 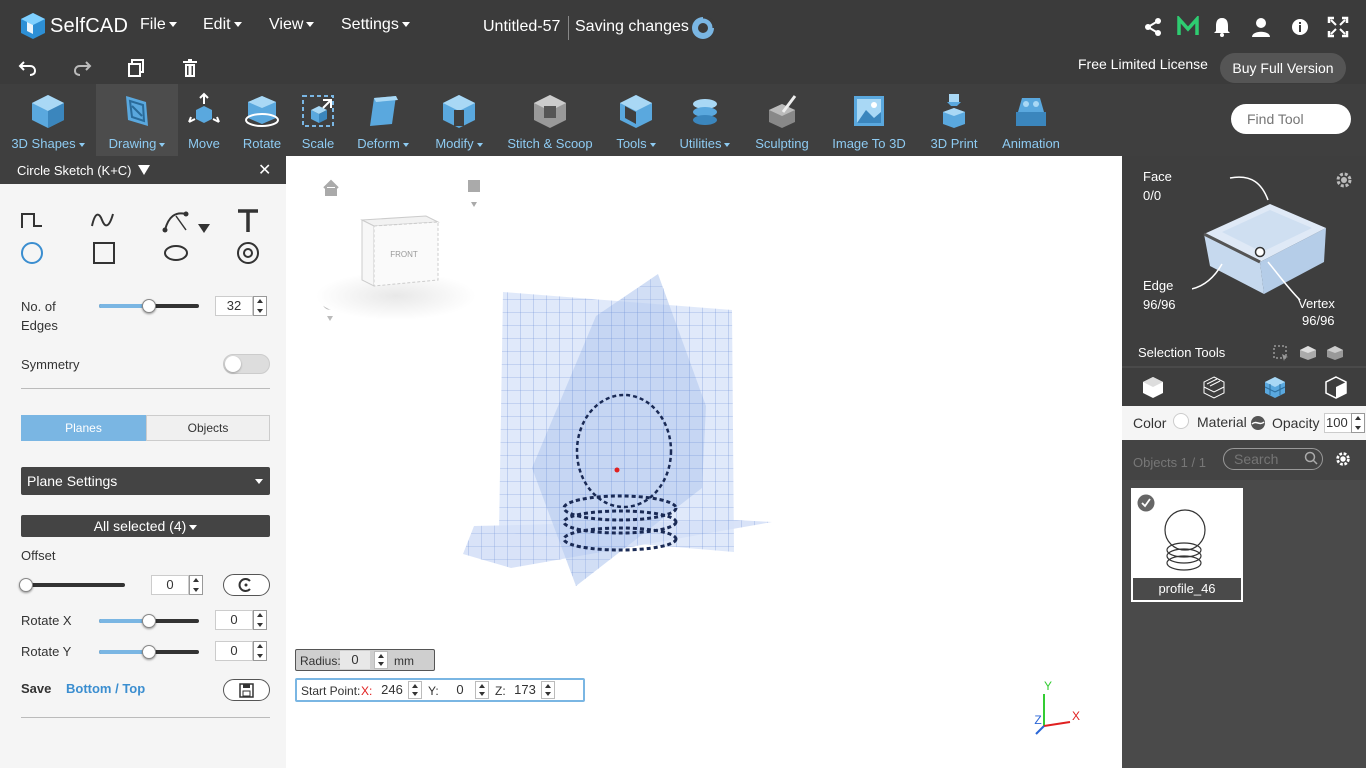 What do you see at coordinates (550, 120) in the screenshot?
I see `tool-stitch-scoop: Stitch & Scoop` at bounding box center [550, 120].